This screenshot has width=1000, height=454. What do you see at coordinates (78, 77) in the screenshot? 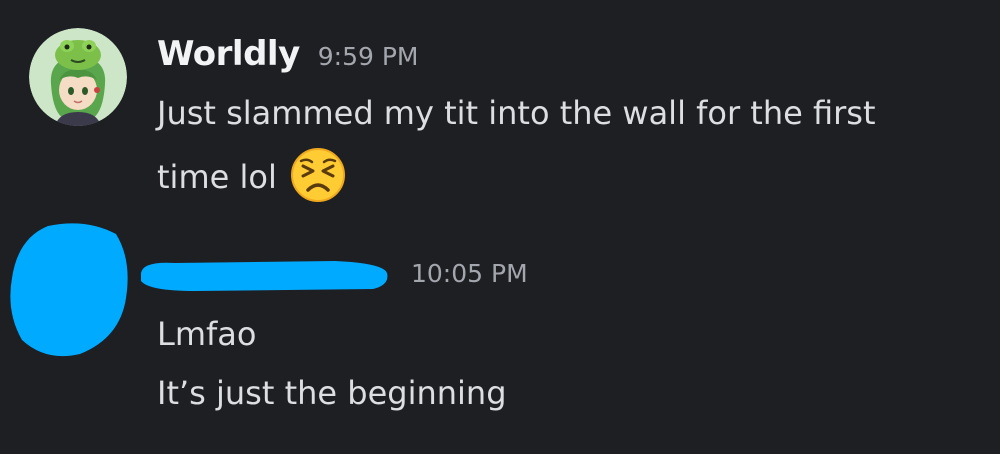
I see `avatar-worldly` at bounding box center [78, 77].